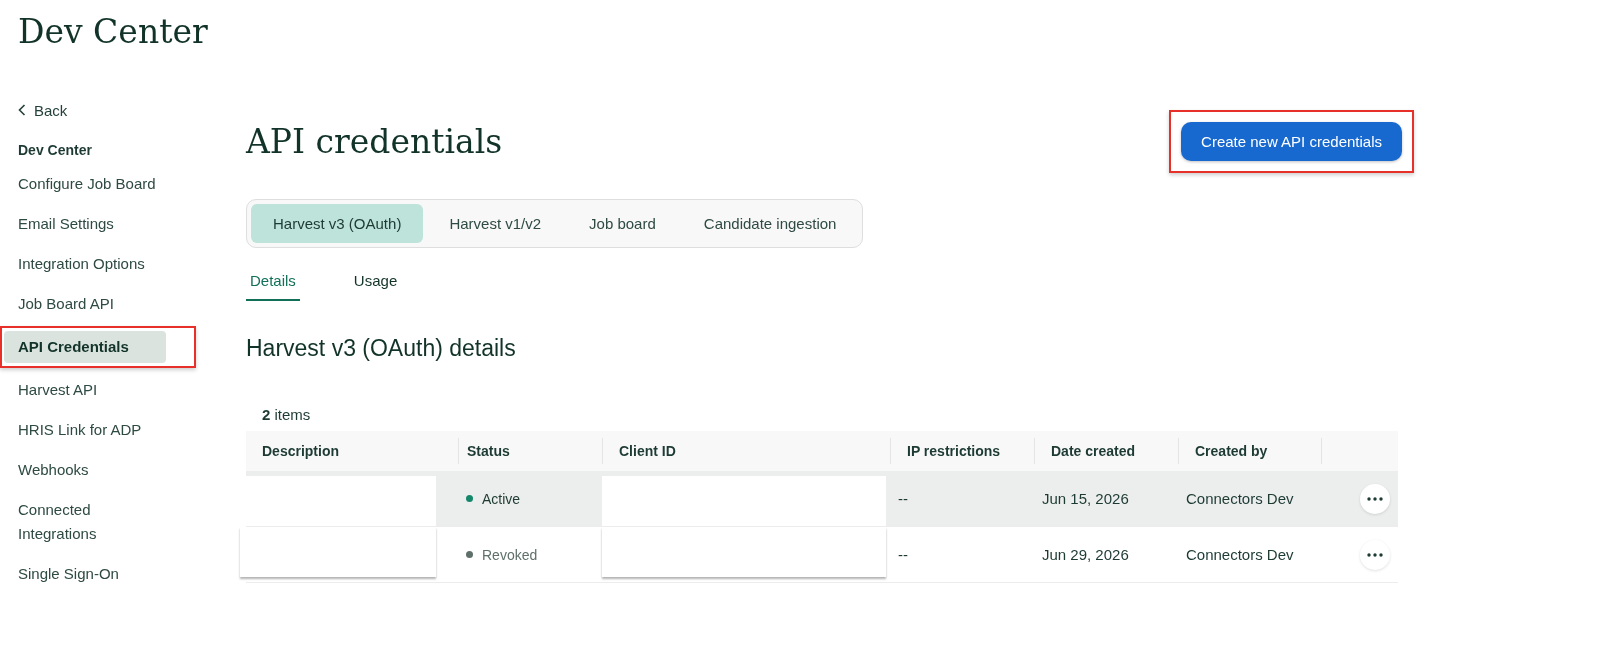  Describe the element at coordinates (375, 283) in the screenshot. I see `subtab: Usage` at that location.